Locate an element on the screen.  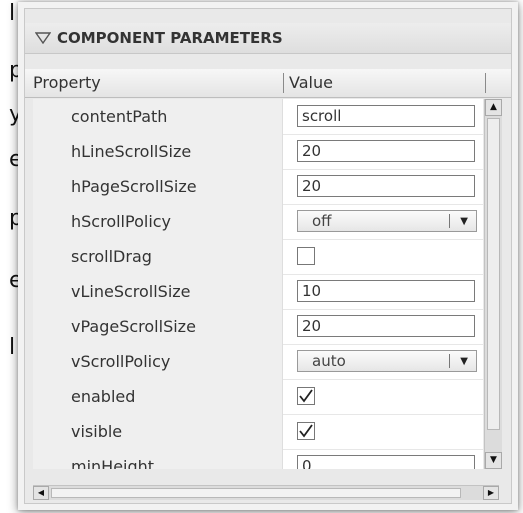
property-name: vPageScrollSize is located at coordinates (158, 326).